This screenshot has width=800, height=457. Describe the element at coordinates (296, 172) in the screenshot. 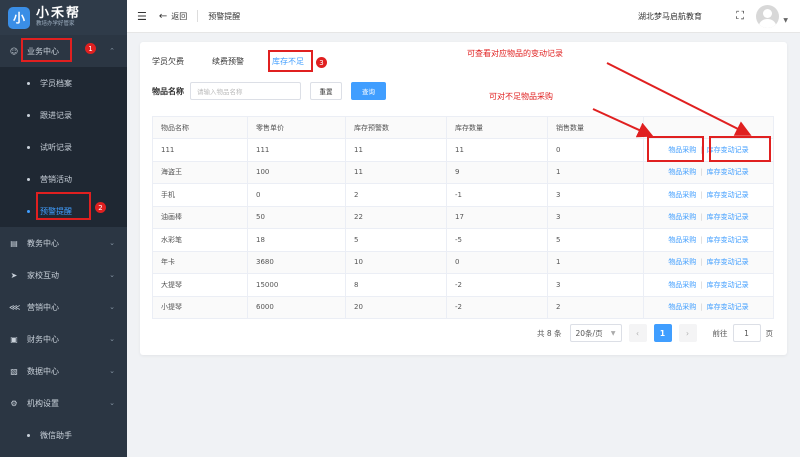

I see `table-cell: 100` at that location.